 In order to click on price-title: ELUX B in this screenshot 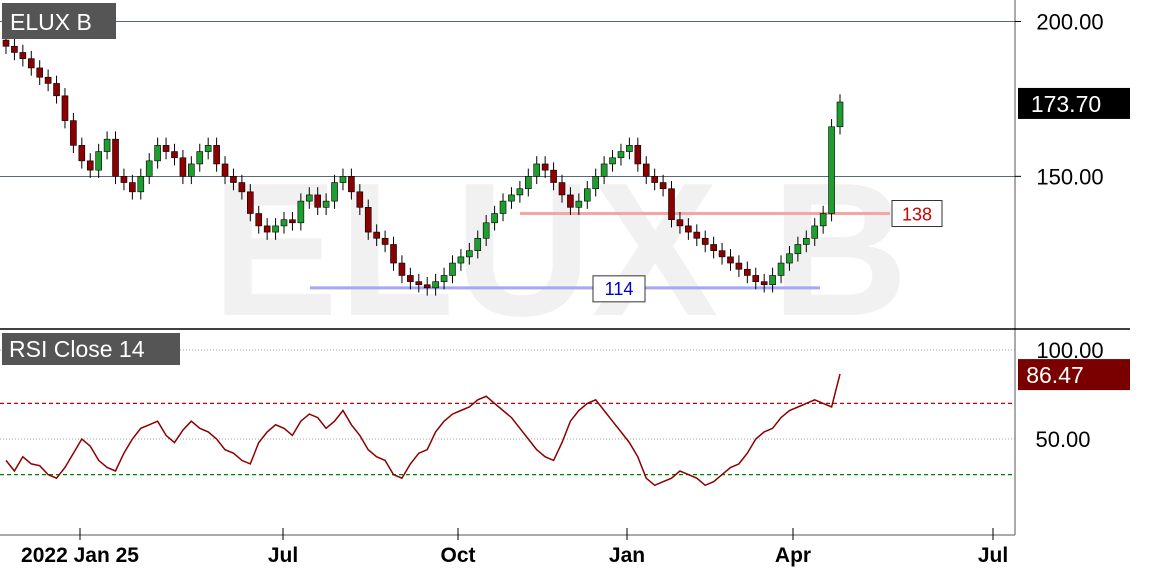, I will do `click(51, 22)`.